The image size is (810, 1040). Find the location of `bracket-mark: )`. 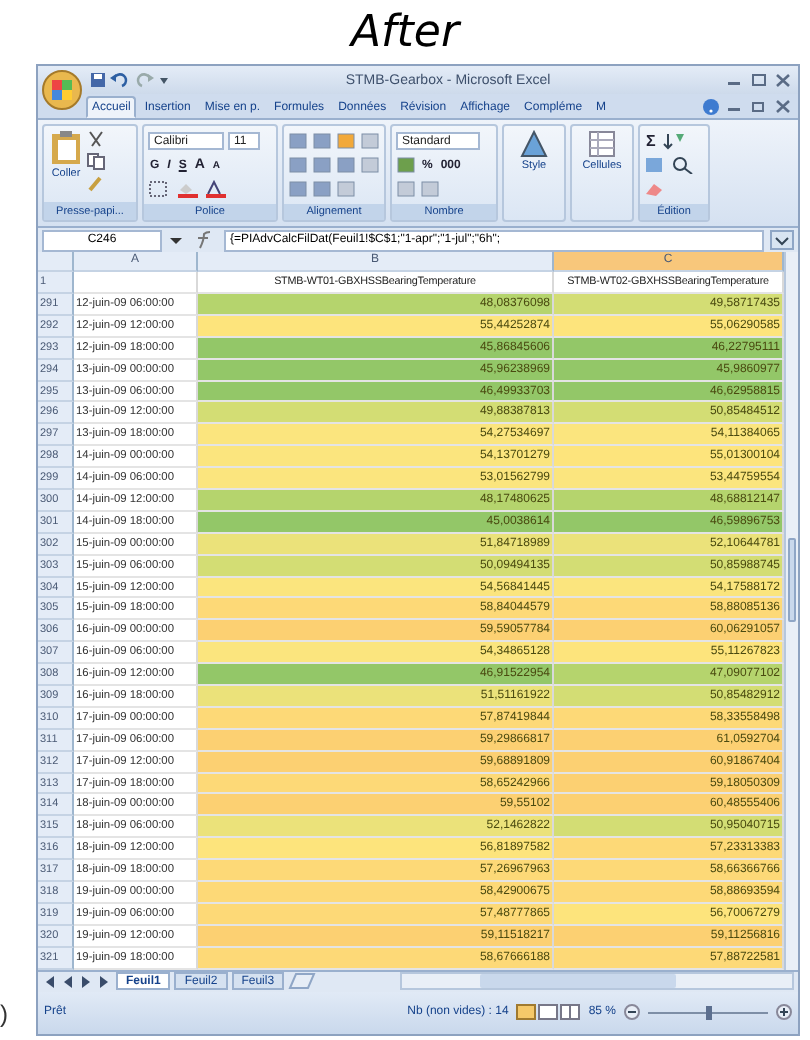

bracket-mark: ) is located at coordinates (4, 1014).